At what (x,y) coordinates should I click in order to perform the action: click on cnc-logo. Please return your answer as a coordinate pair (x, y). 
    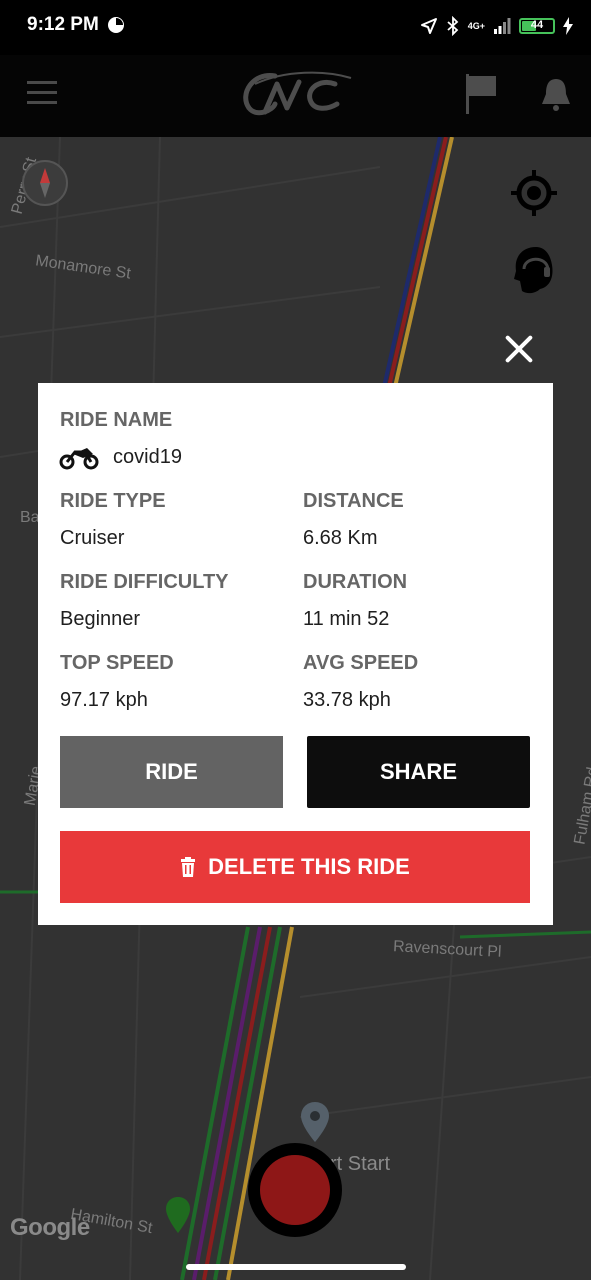
    Looking at the image, I should click on (297, 93).